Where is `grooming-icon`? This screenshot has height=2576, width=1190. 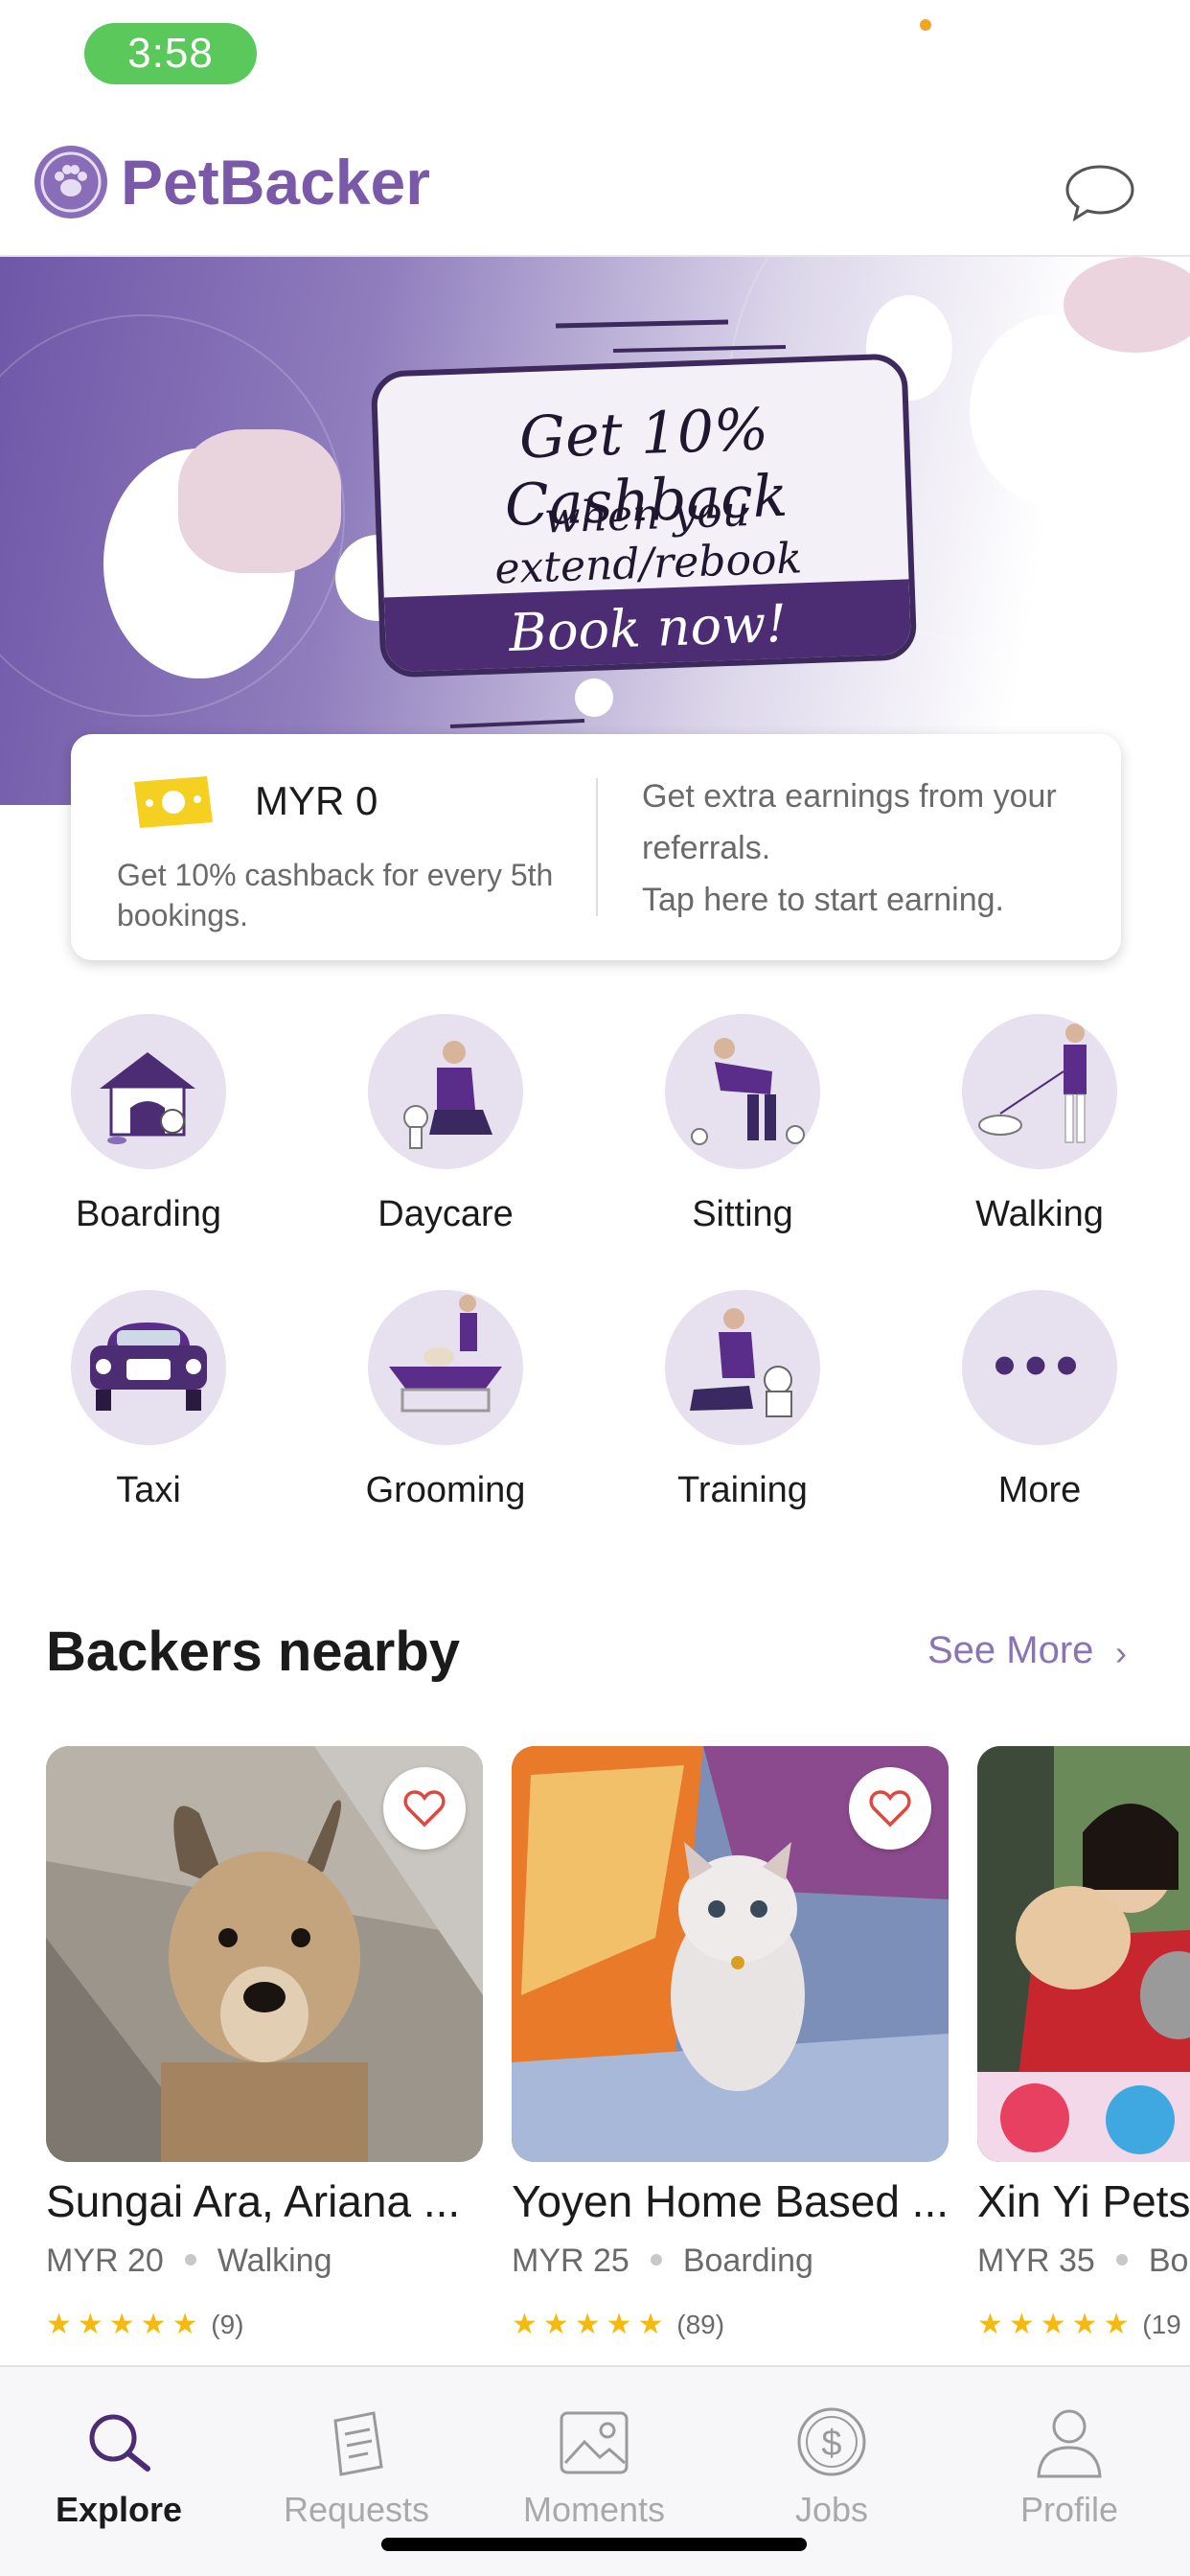
grooming-icon is located at coordinates (445, 1367).